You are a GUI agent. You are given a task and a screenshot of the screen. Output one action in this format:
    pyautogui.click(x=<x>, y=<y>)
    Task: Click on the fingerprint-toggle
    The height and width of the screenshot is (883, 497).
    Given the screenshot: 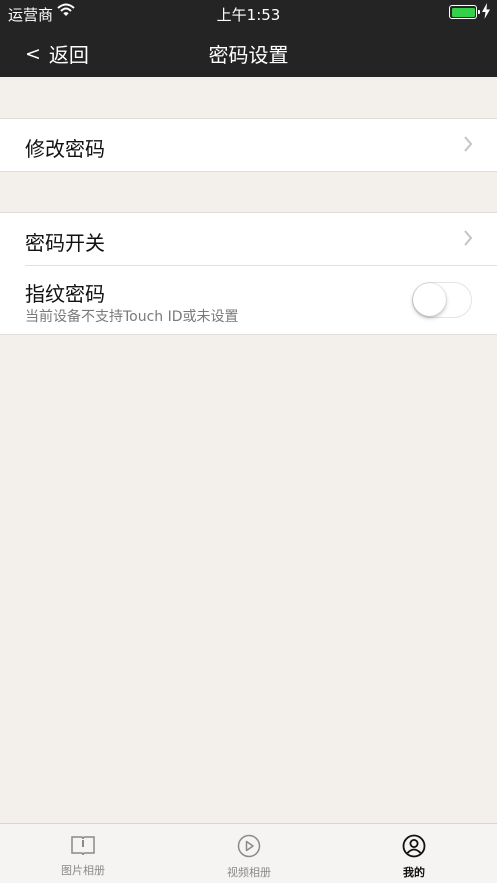 What is the action you would take?
    pyautogui.click(x=442, y=300)
    